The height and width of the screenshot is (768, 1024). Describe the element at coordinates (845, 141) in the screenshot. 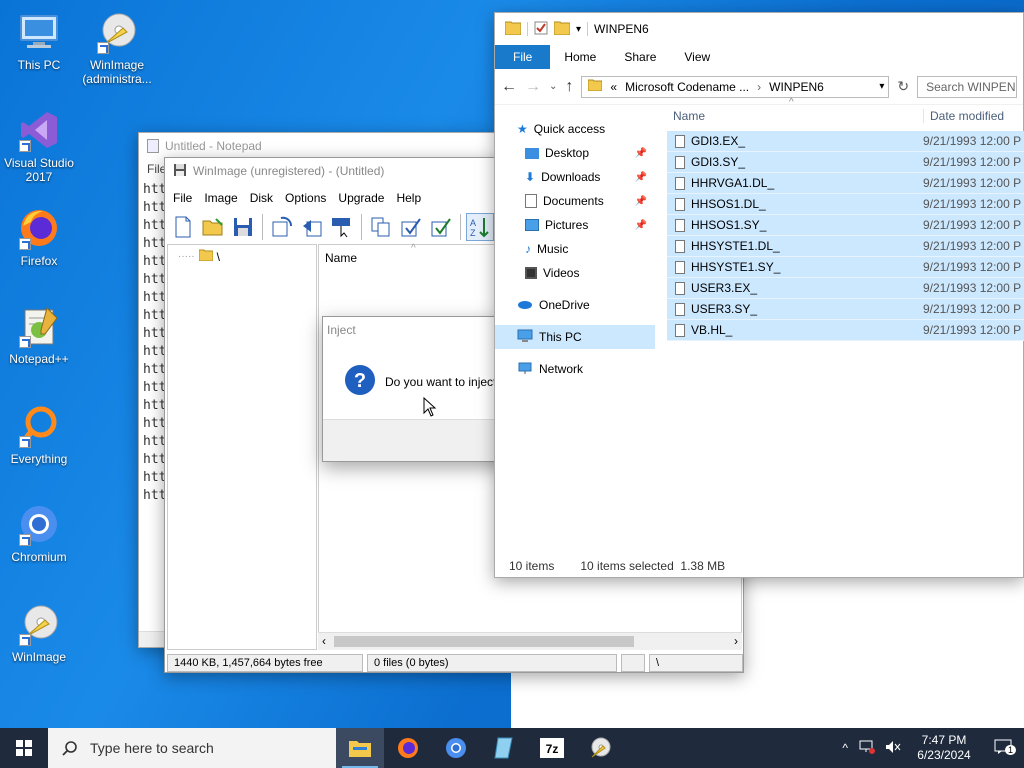

I see `file-row: GDI3.EX_ 9/21/1993 12:00 P` at that location.